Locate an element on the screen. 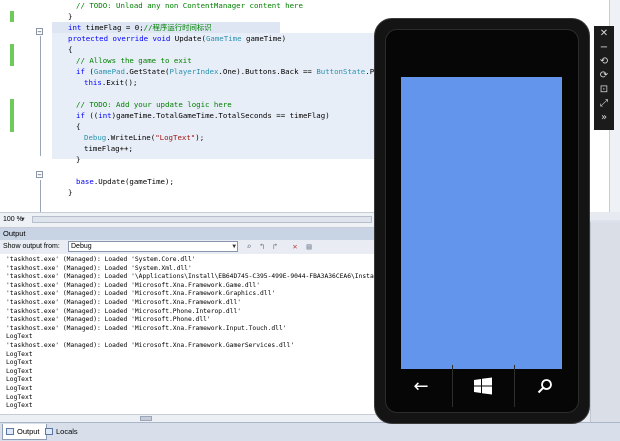 The width and height of the screenshot is (620, 441). back-arrow-icon: ← is located at coordinates (421, 386).